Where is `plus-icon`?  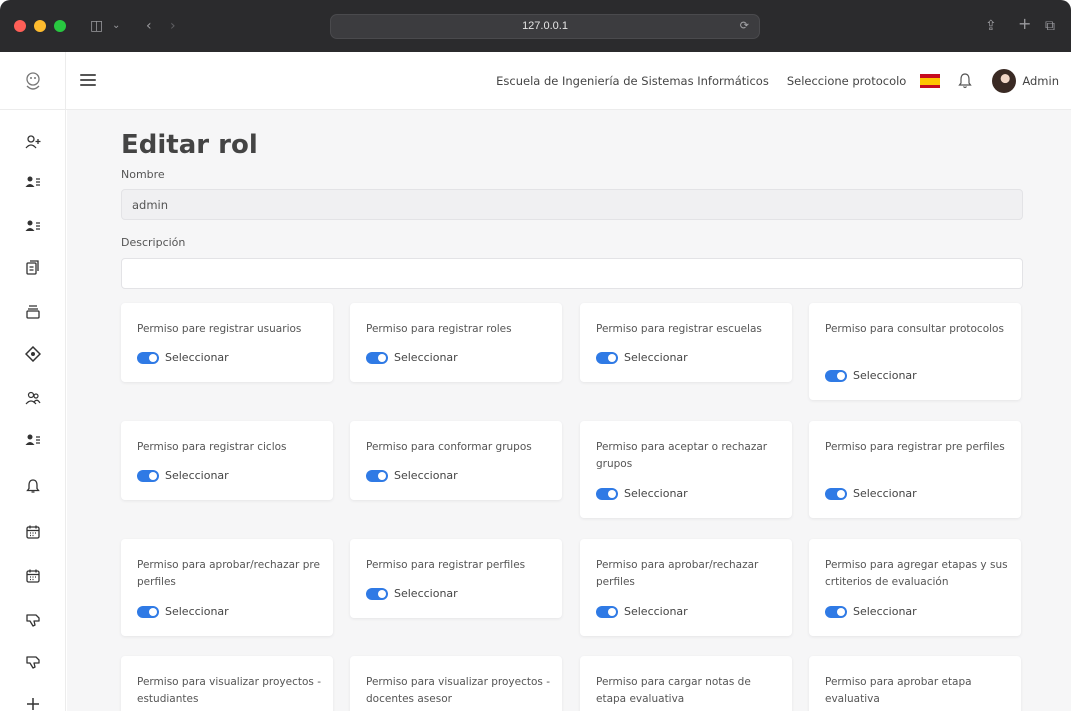 plus-icon is located at coordinates (33, 702).